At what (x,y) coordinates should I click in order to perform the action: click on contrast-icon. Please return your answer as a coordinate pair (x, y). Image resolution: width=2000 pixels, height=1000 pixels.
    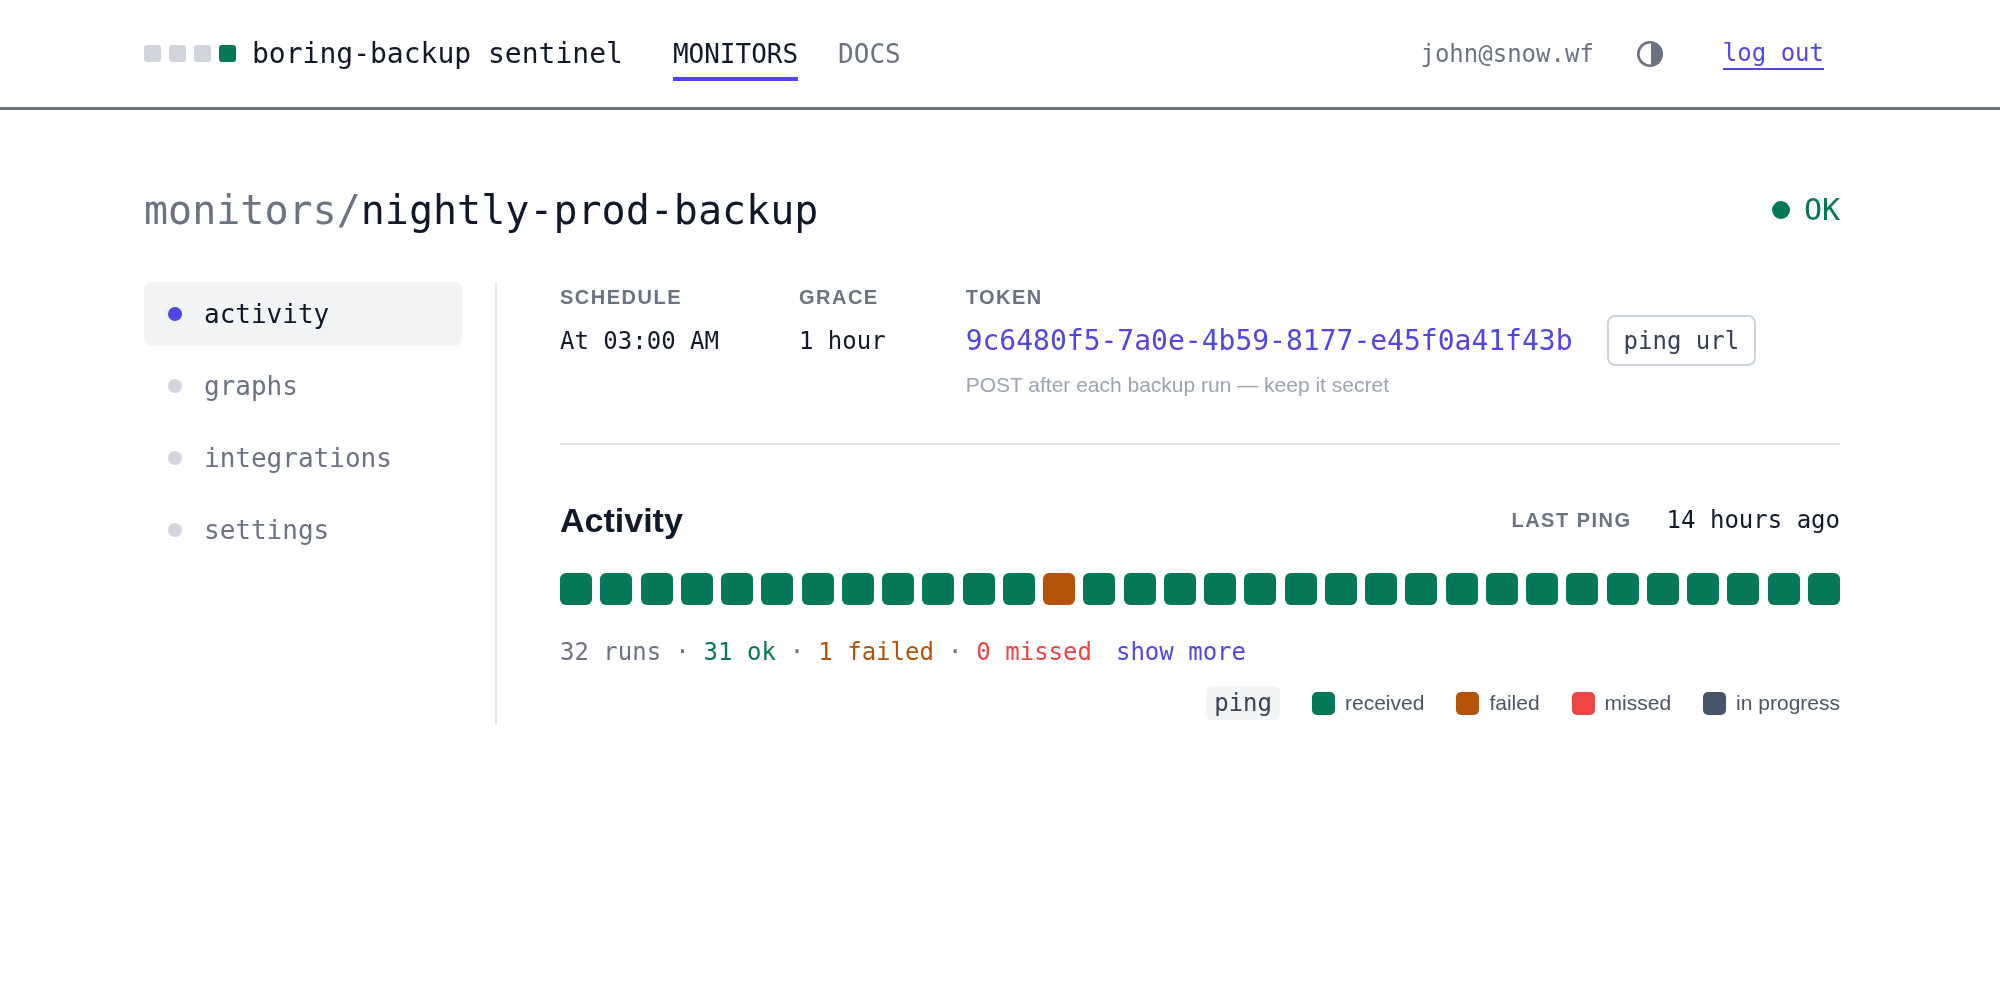
    Looking at the image, I should click on (1649, 53).